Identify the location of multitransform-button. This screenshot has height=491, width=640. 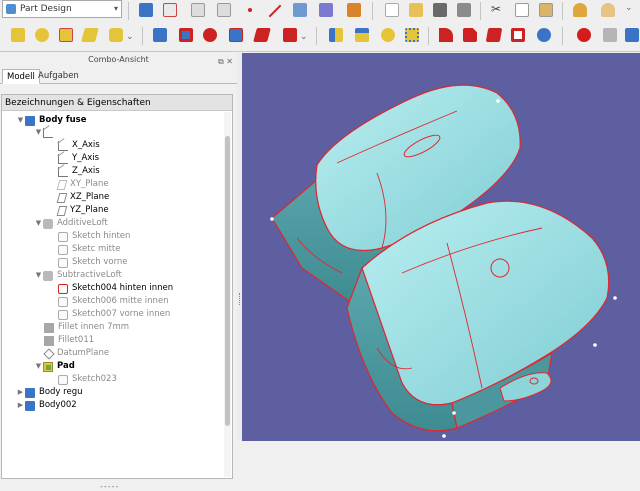
(412, 35).